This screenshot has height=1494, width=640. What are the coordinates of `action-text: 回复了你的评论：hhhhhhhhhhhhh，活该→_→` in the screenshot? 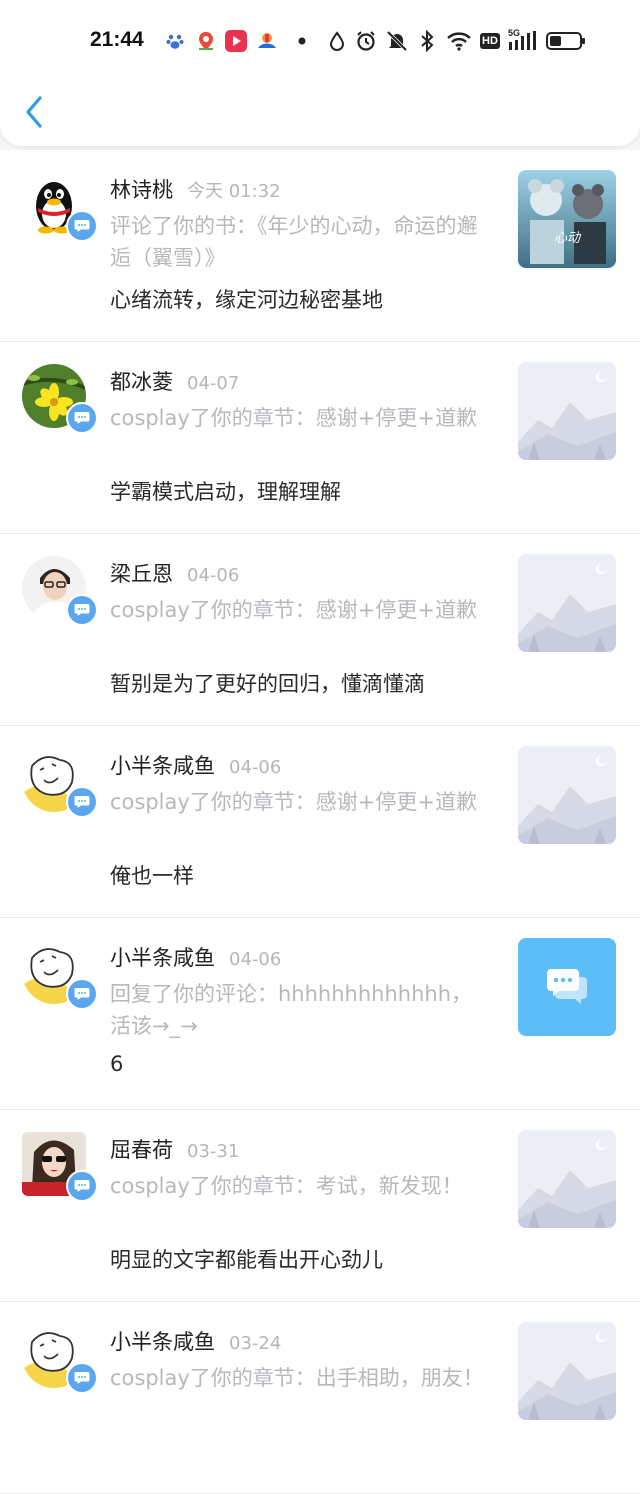 It's located at (300, 1010).